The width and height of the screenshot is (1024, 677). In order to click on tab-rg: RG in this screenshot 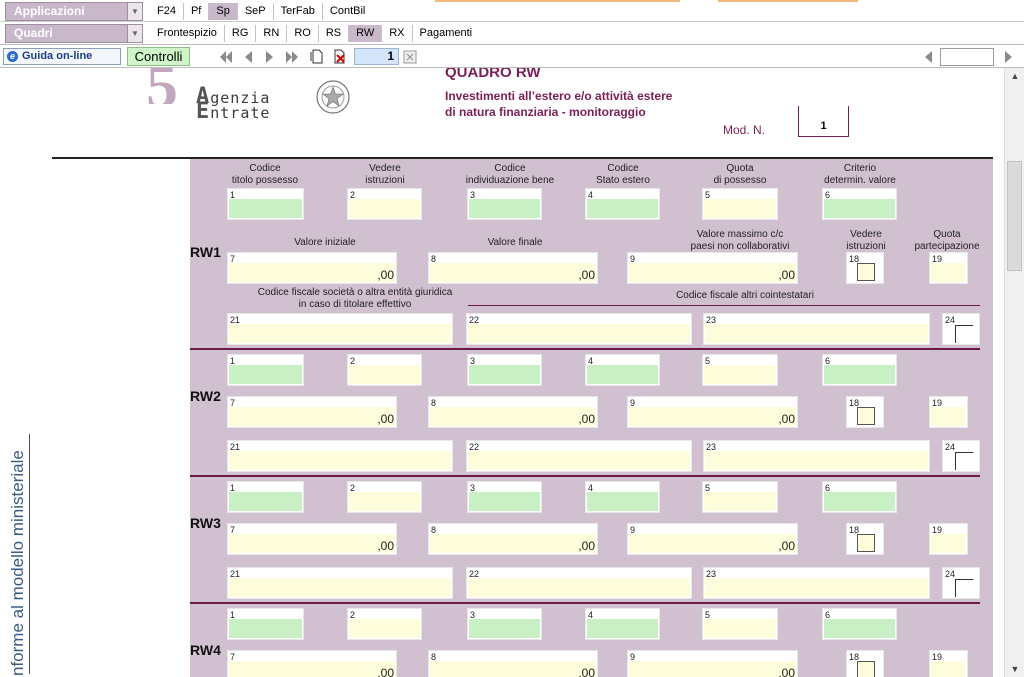, I will do `click(241, 33)`.